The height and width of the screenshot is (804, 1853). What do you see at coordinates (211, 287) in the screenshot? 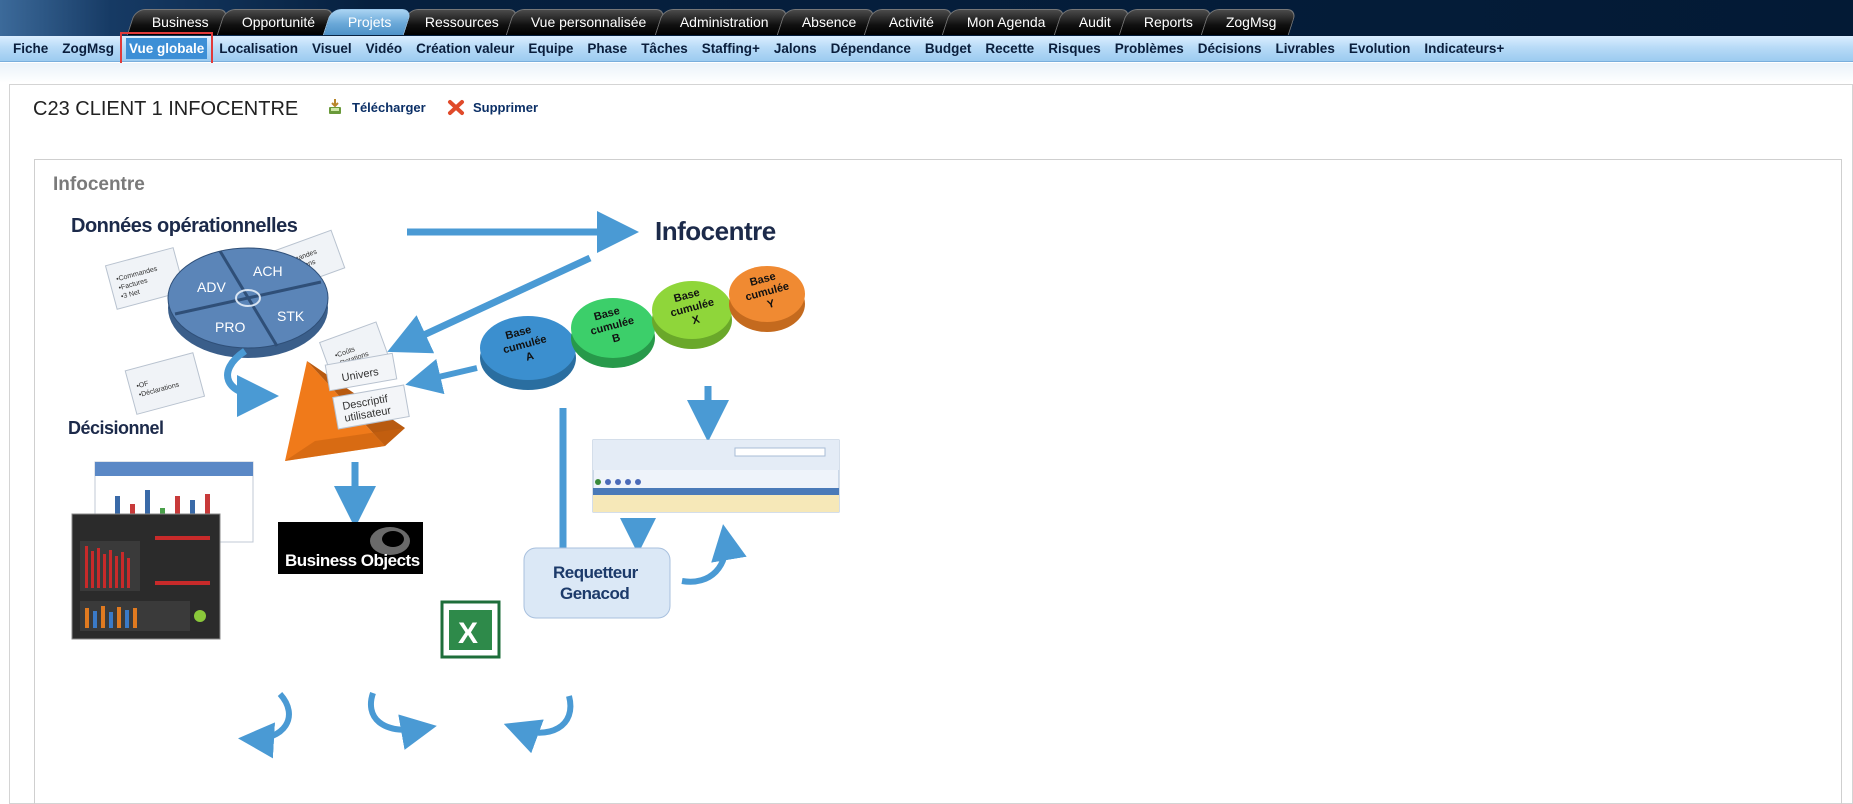
I see `wheel-segment-adv: ADV` at bounding box center [211, 287].